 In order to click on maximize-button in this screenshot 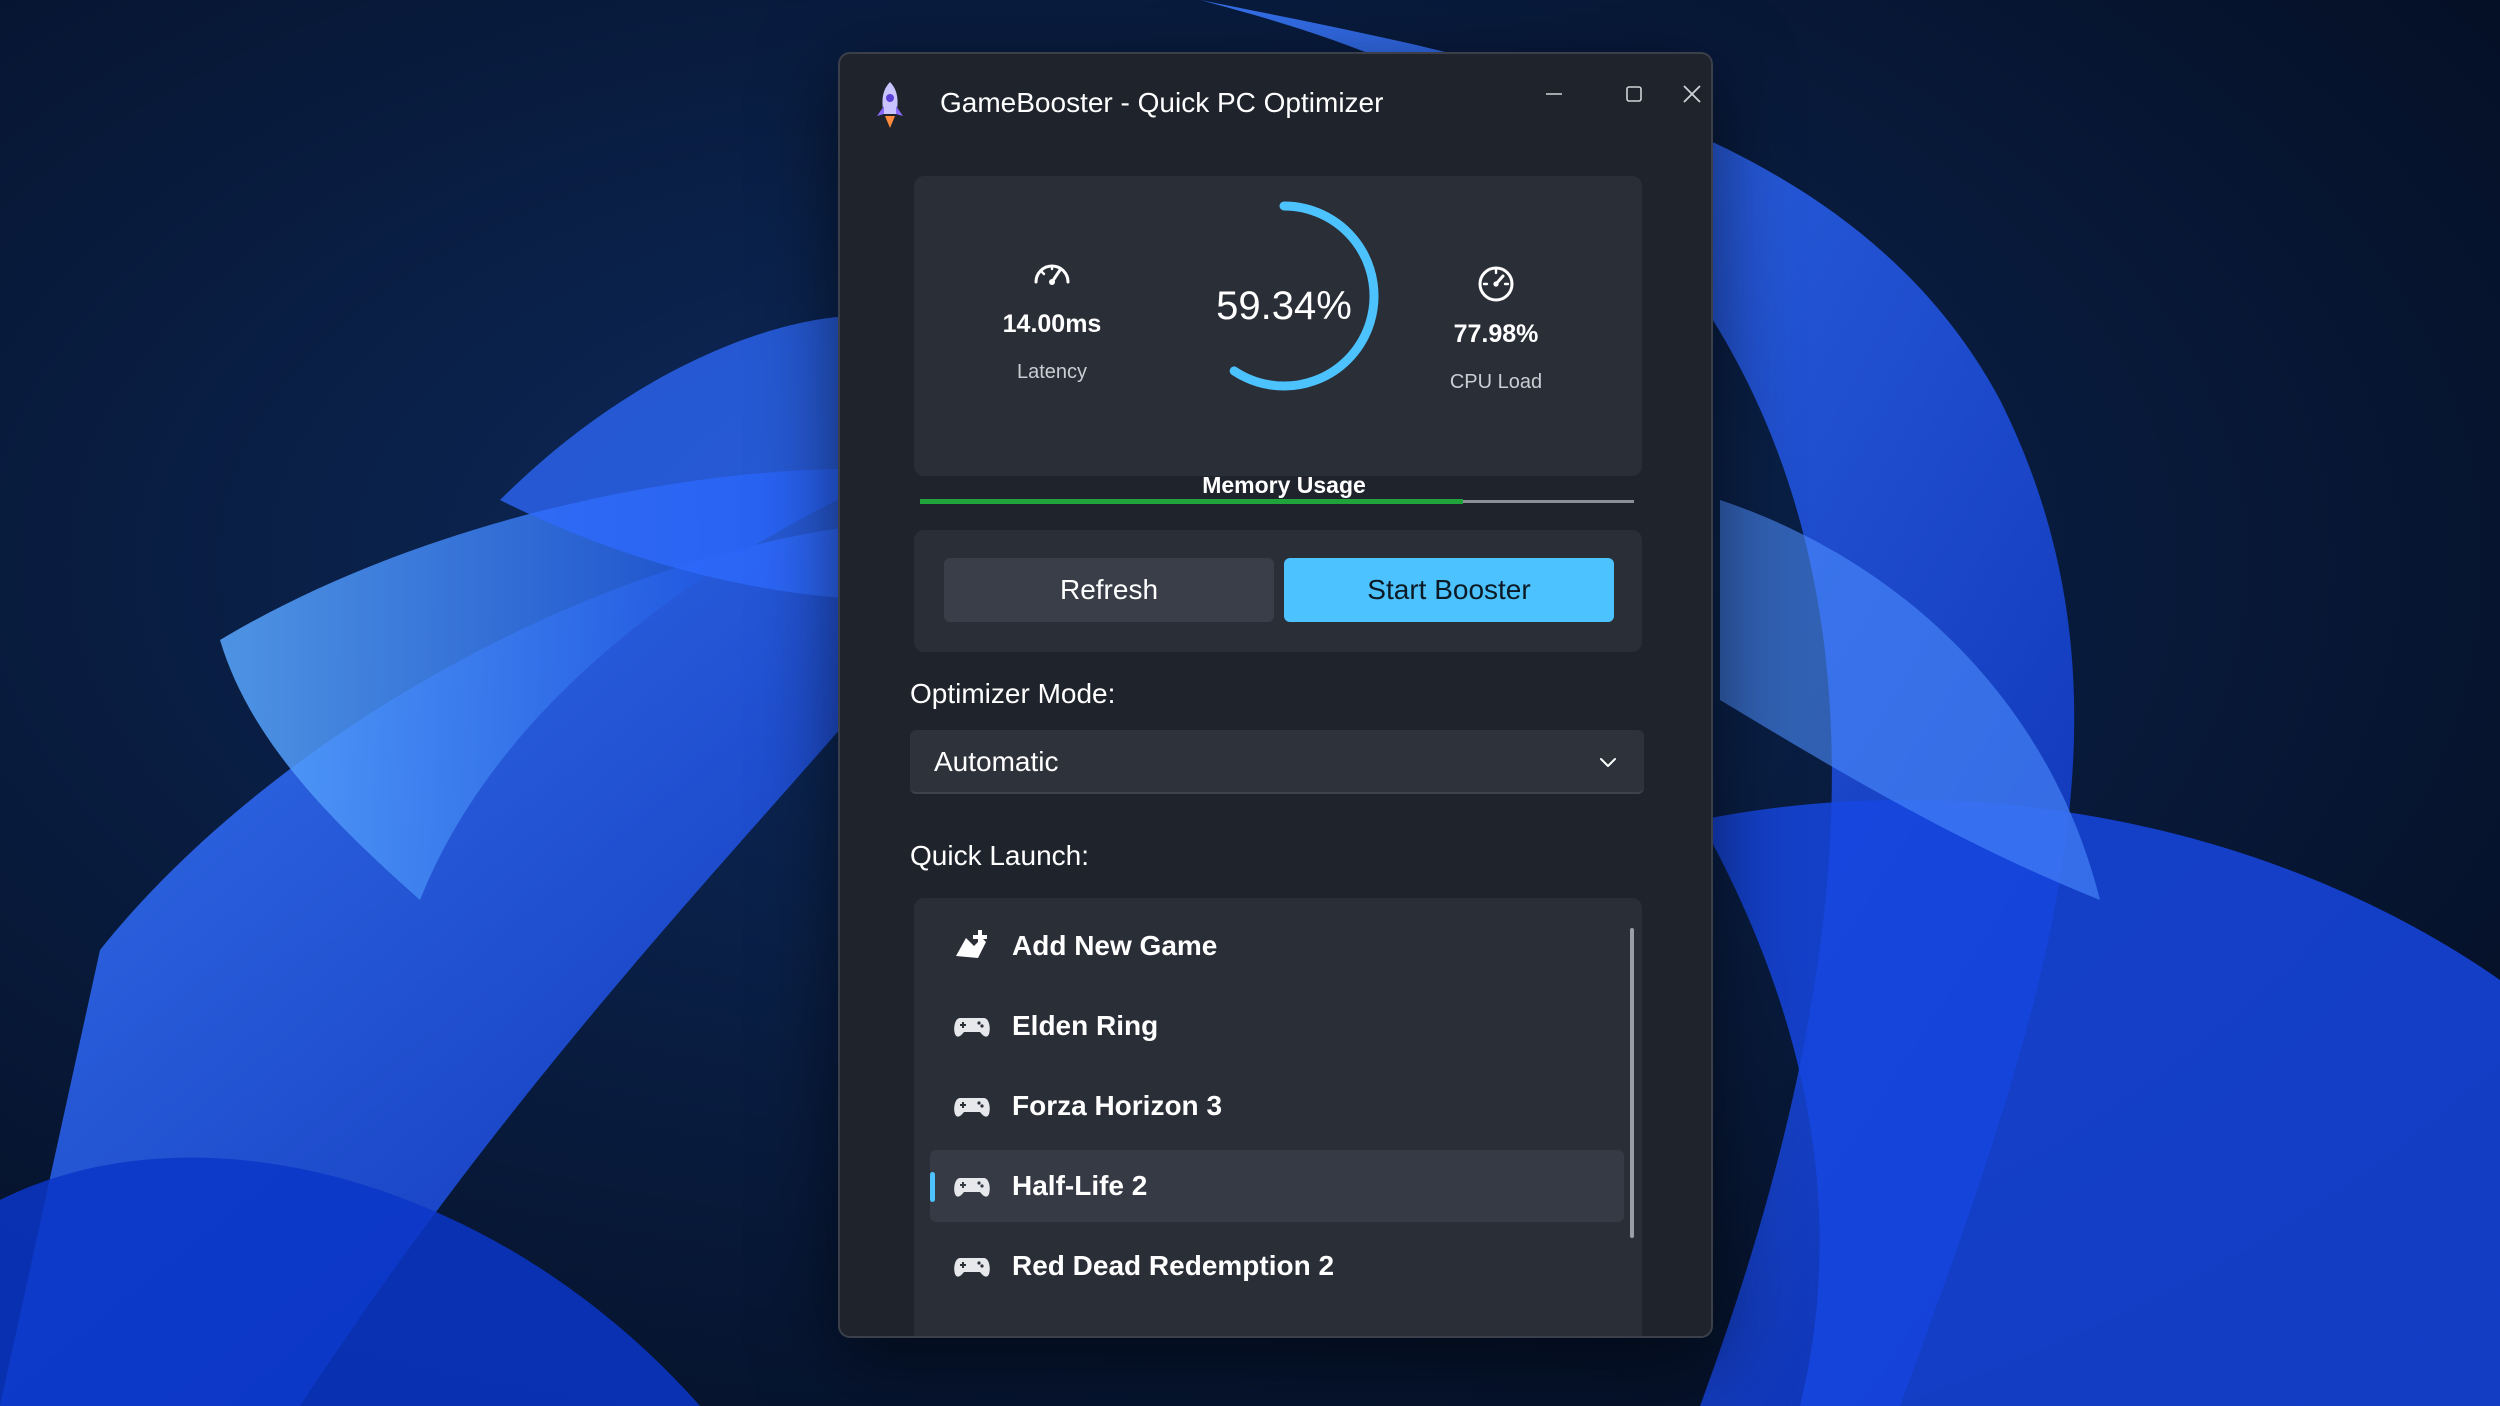, I will do `click(1634, 94)`.